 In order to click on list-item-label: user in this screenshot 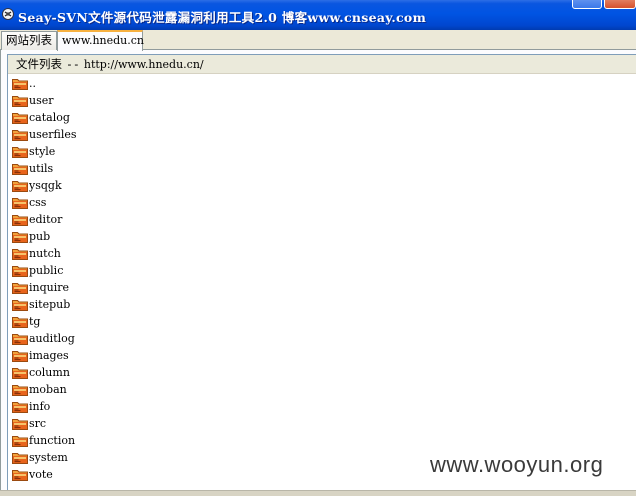, I will do `click(41, 100)`.